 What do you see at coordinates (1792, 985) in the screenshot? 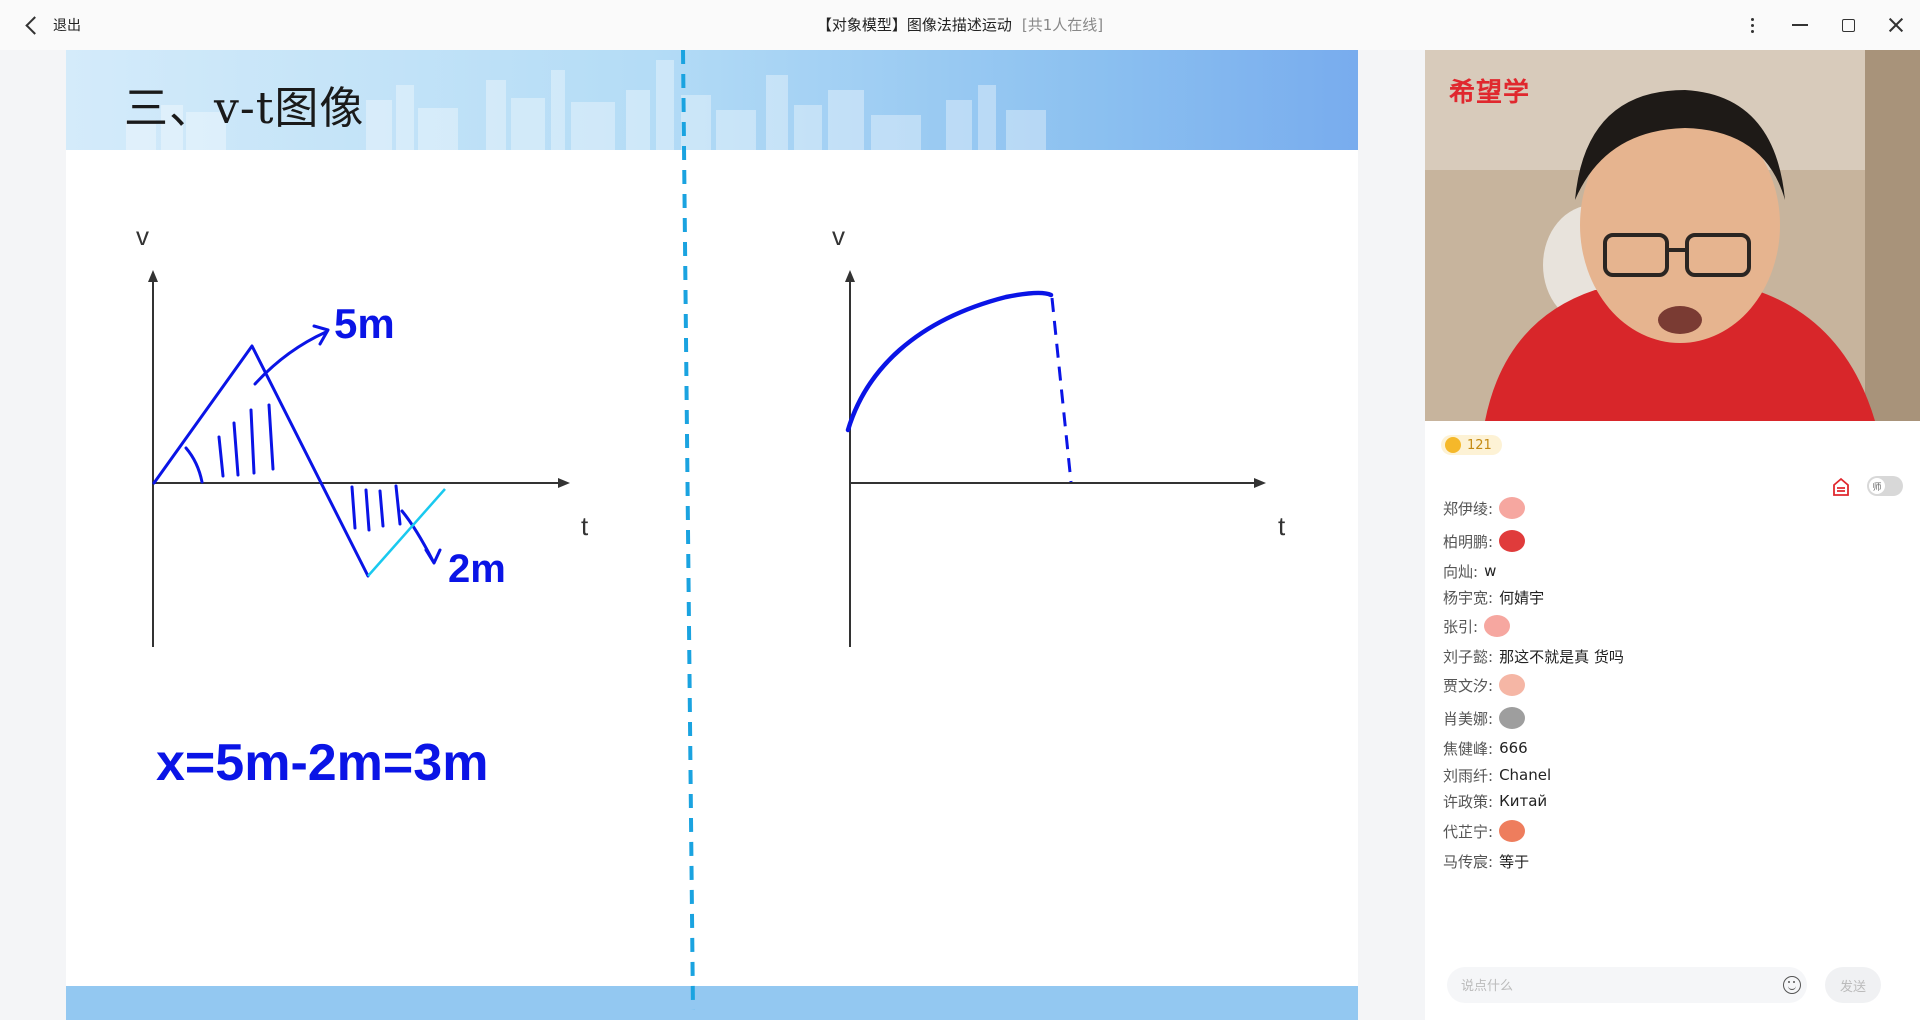
I see `emoji-picker-icon` at bounding box center [1792, 985].